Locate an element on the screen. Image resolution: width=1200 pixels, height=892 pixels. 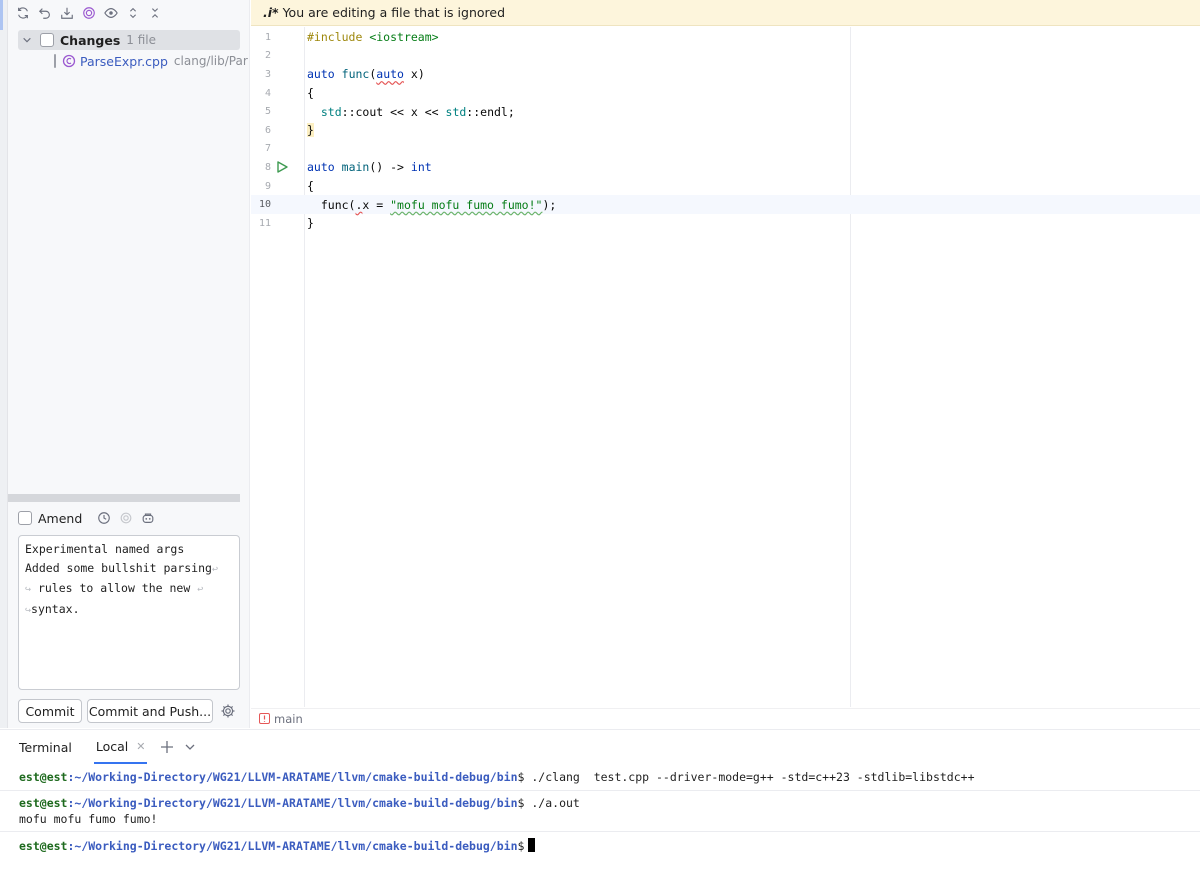
file-path: clang/lib/Parse is located at coordinates (210, 61).